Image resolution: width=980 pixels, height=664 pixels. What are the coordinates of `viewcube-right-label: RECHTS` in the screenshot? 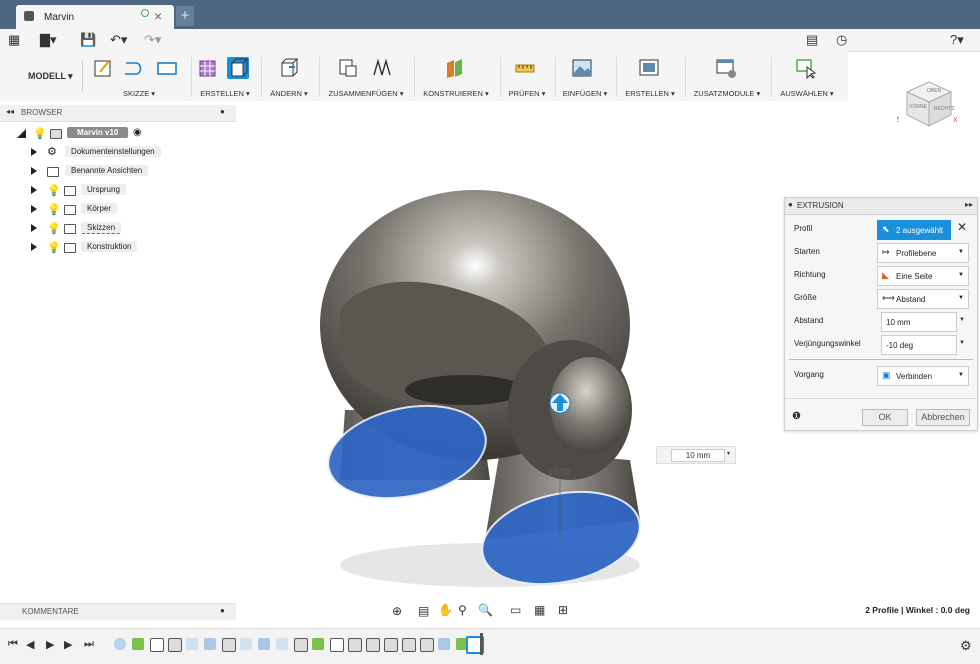 It's located at (944, 109).